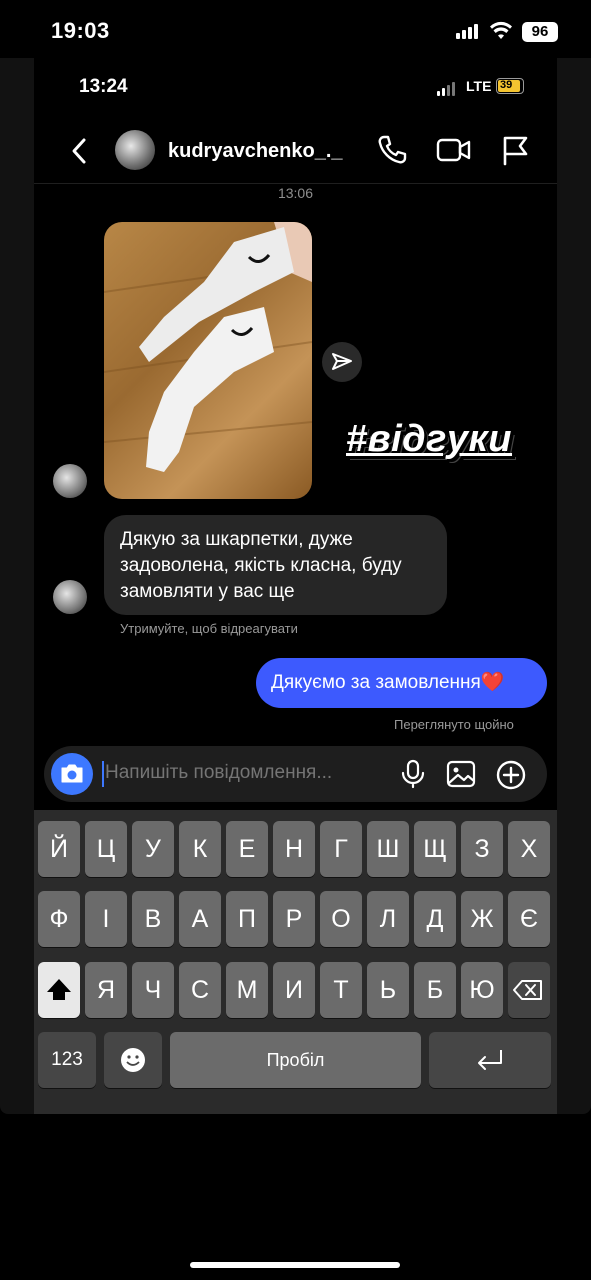 This screenshot has height=1280, width=591. Describe the element at coordinates (435, 849) in the screenshot. I see `key: Щ` at that location.